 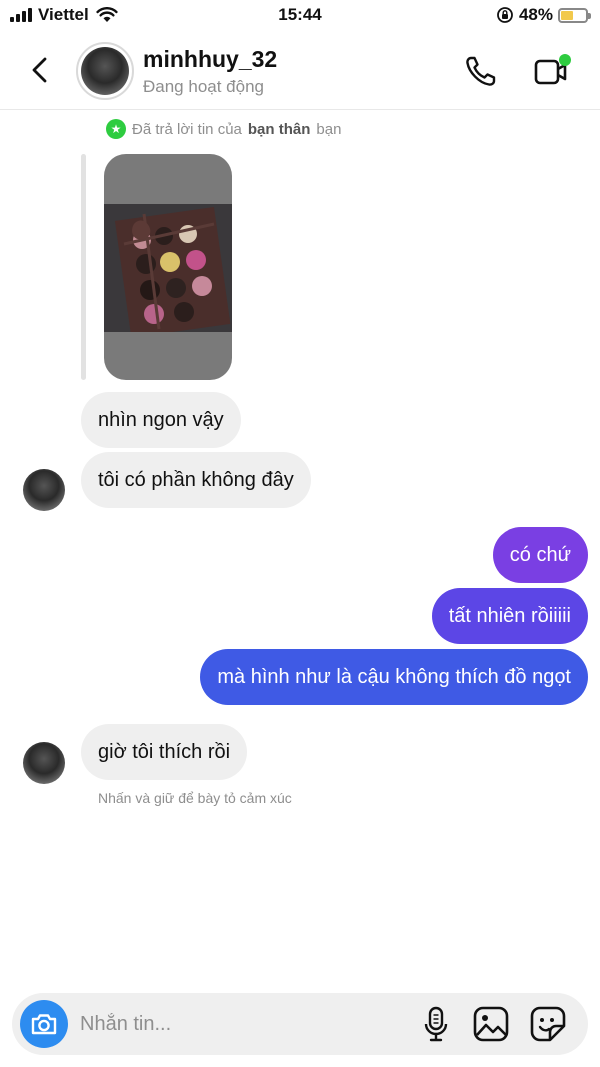 What do you see at coordinates (195, 798) in the screenshot?
I see `reaction-hint: Nhấn và giữ để bày tỏ cảm xúc` at bounding box center [195, 798].